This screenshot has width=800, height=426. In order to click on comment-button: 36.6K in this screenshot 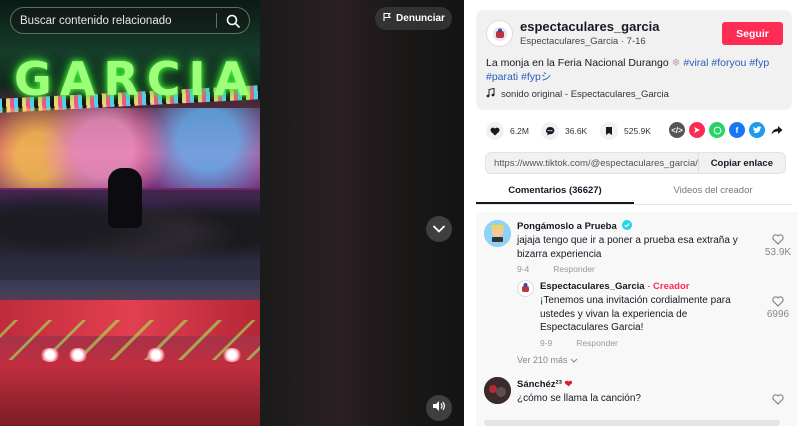, I will do `click(564, 131)`.